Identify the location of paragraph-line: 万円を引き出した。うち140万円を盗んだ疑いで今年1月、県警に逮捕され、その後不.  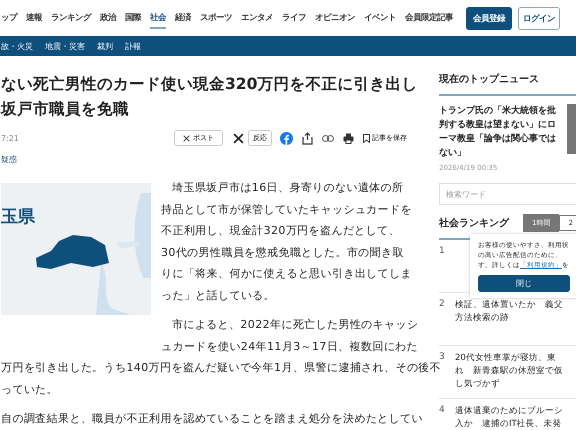
(221, 368).